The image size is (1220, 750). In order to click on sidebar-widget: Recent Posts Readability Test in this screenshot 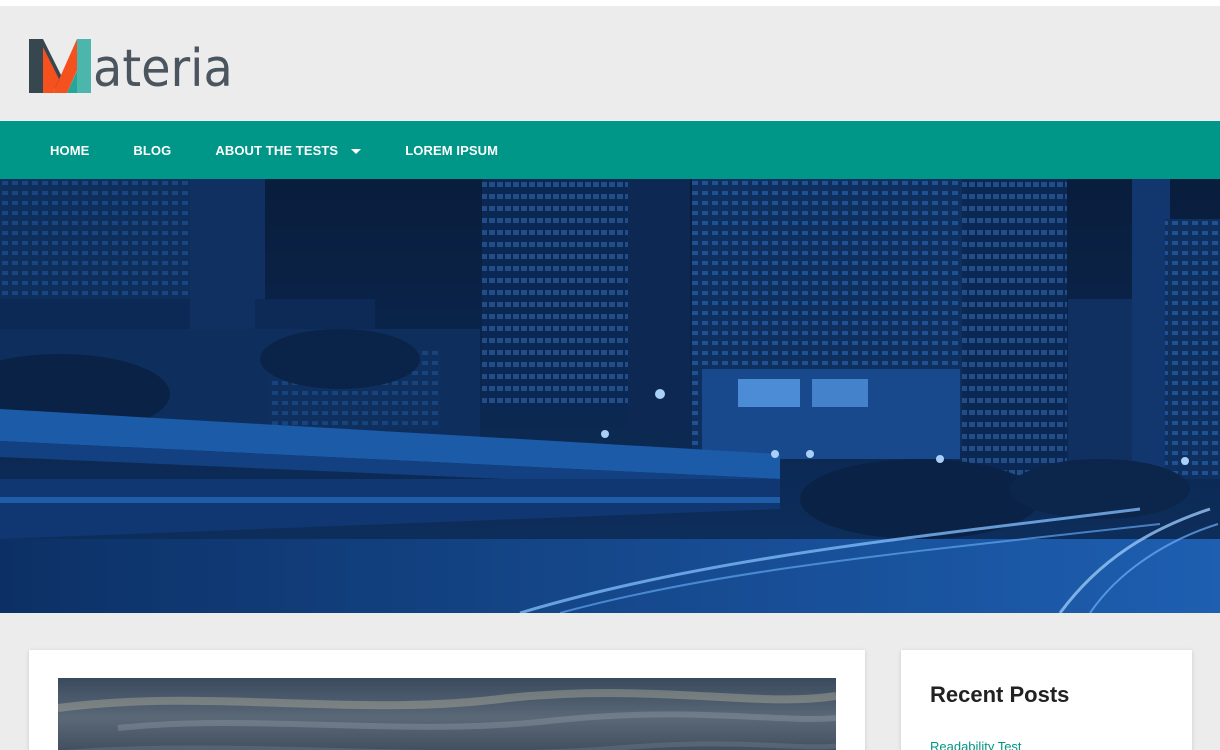, I will do `click(1046, 700)`.